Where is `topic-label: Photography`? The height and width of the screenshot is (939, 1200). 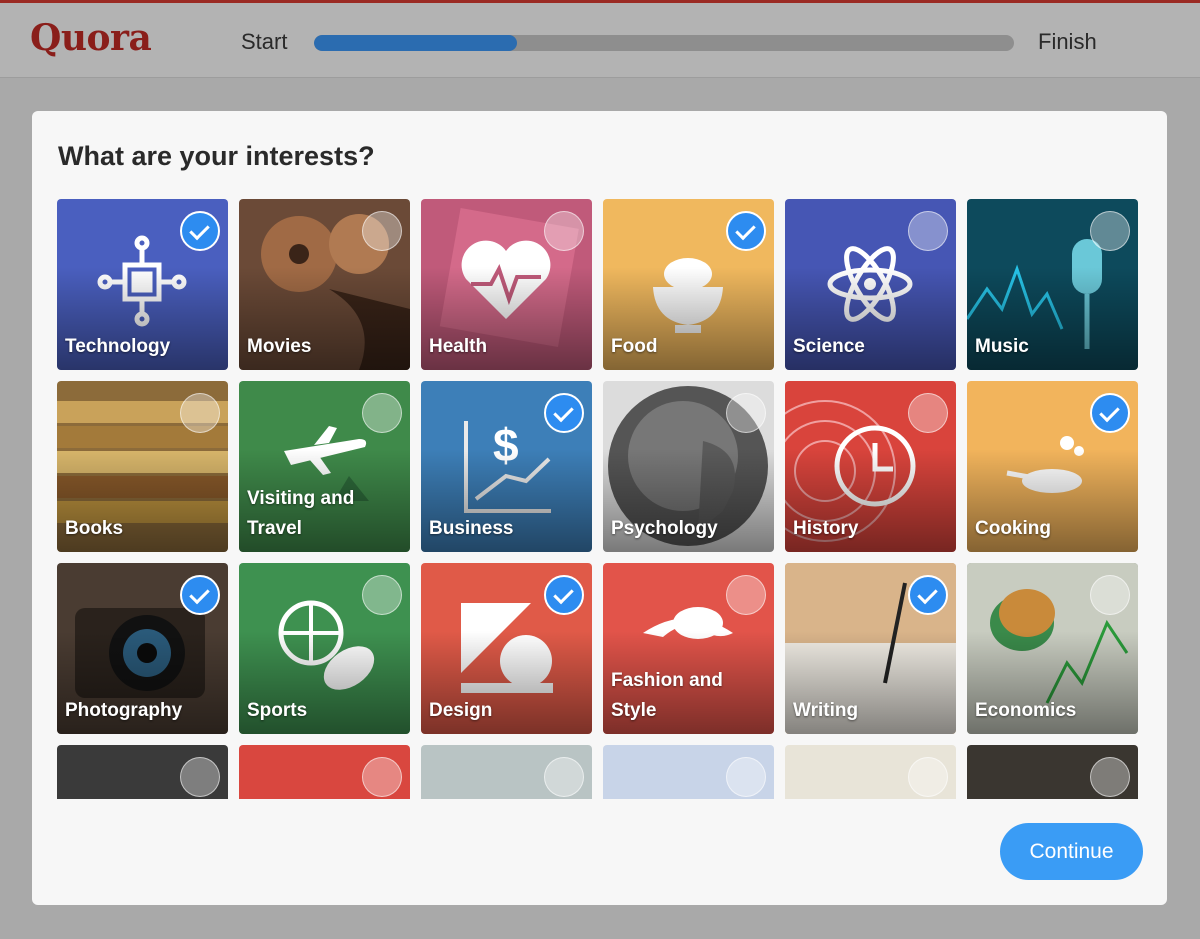
topic-label: Photography is located at coordinates (124, 710).